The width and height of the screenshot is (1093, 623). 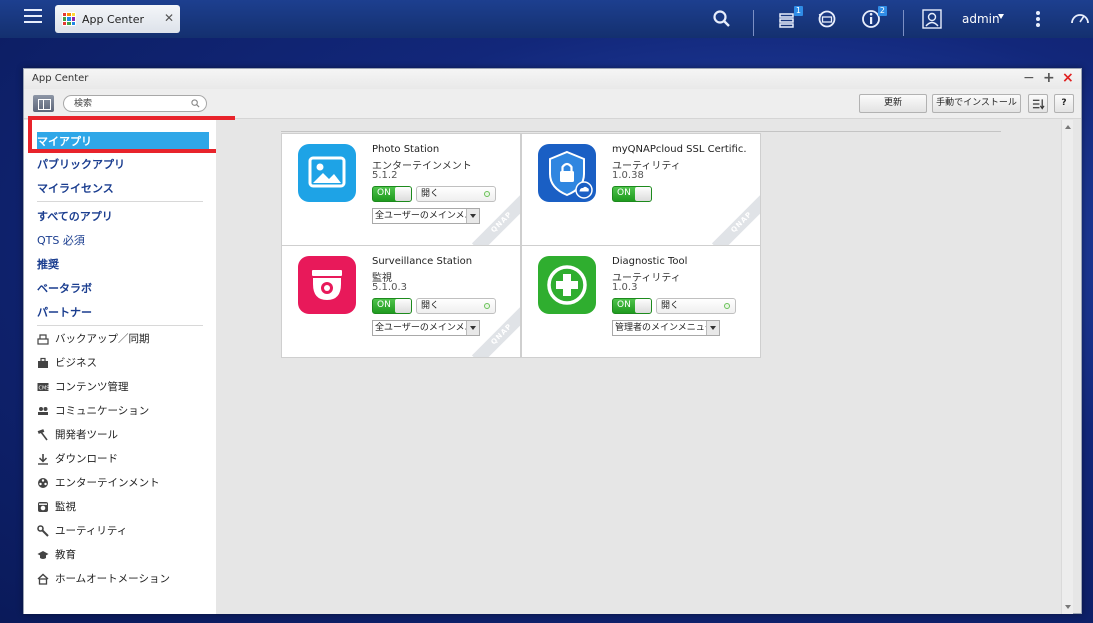 I want to click on sidebar-item-backup-sync: バックアップ／同期, so click(x=120, y=339).